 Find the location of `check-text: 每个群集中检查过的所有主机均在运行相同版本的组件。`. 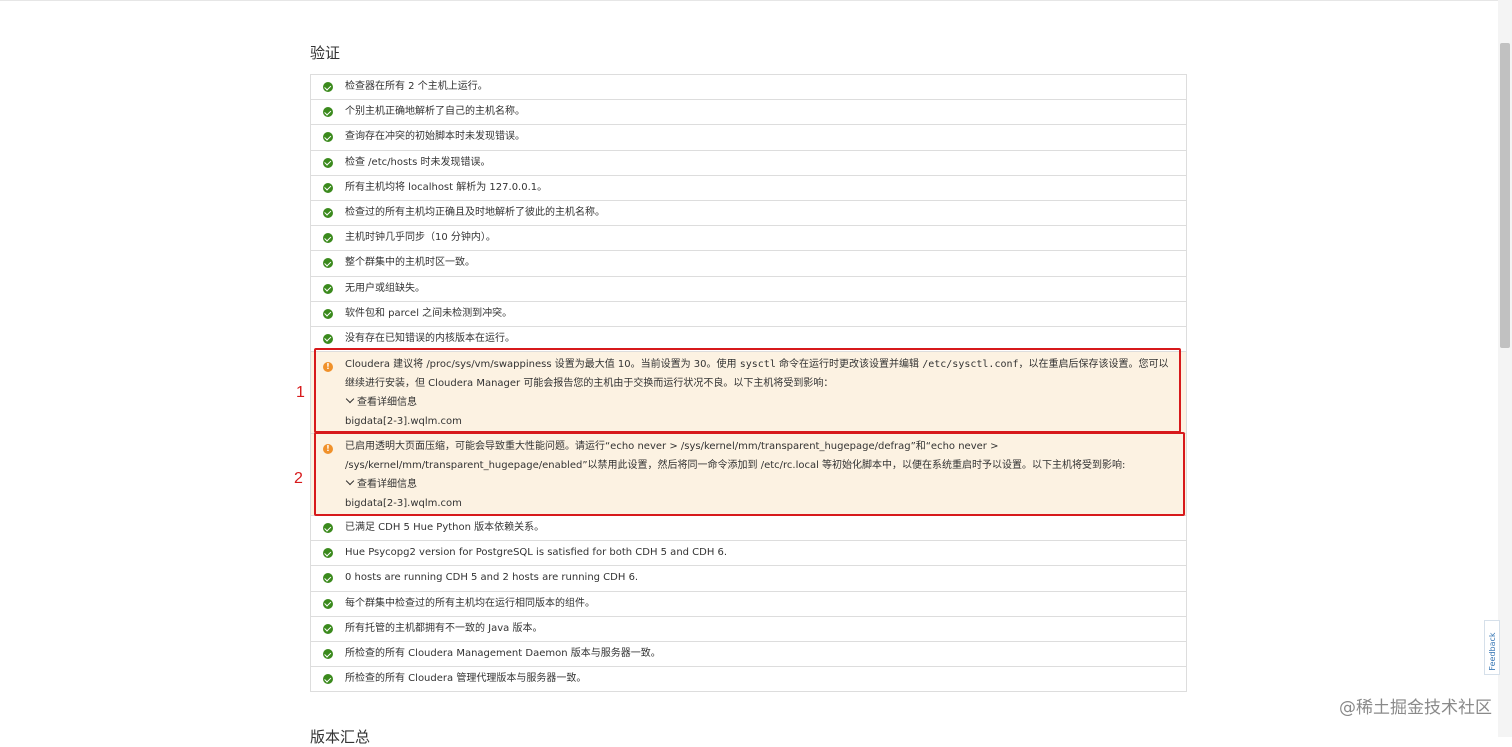

check-text: 每个群集中检查过的所有主机均在运行相同版本的组件。 is located at coordinates (470, 603).